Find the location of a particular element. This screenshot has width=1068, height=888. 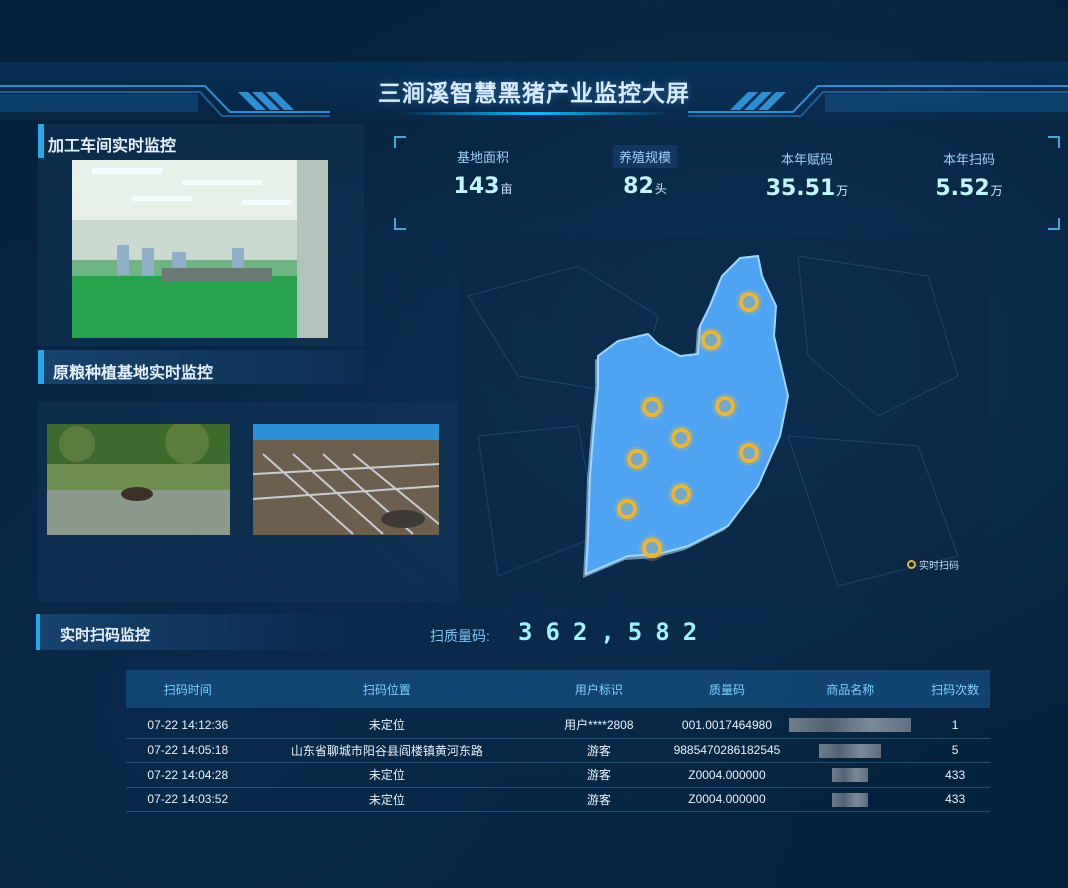

workshop-camera-feed is located at coordinates (200, 249).